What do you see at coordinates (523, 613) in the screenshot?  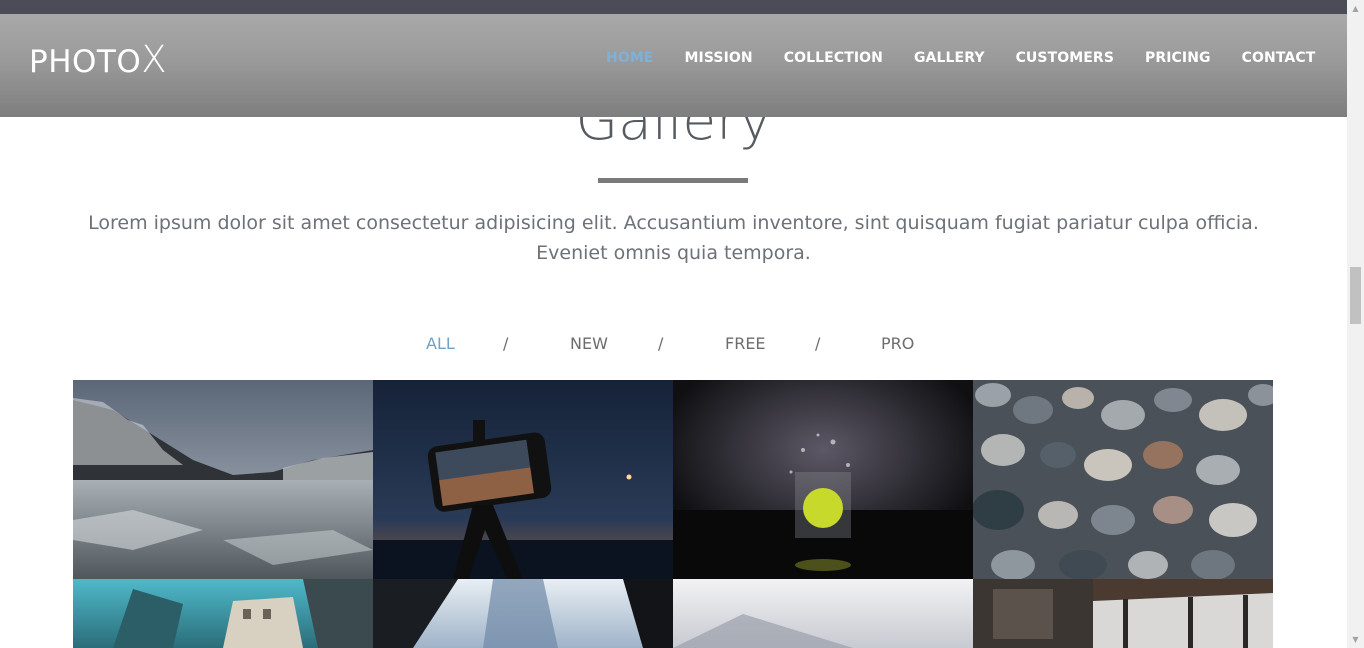 I see `skyscraper-fog-image` at bounding box center [523, 613].